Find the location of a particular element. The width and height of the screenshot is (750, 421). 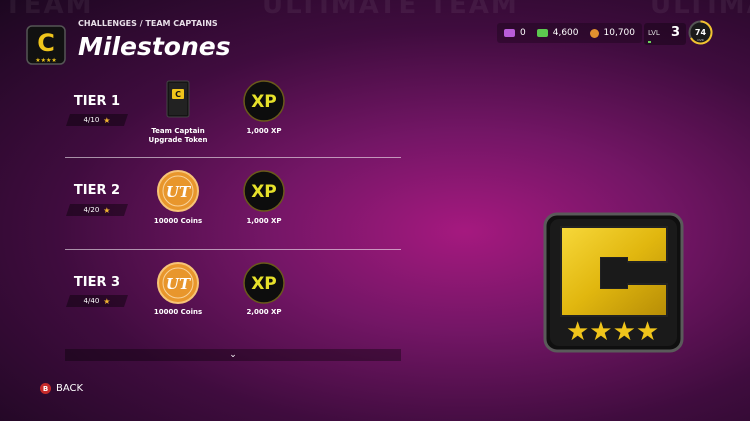

training-points-value: 0 is located at coordinates (523, 33).